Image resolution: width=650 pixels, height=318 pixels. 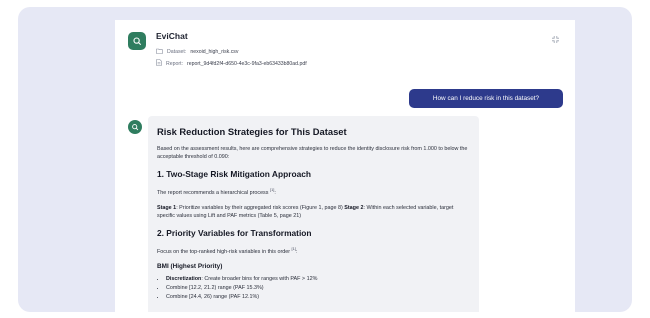 I want to click on dataset-label: Dataset:, so click(x=177, y=52).